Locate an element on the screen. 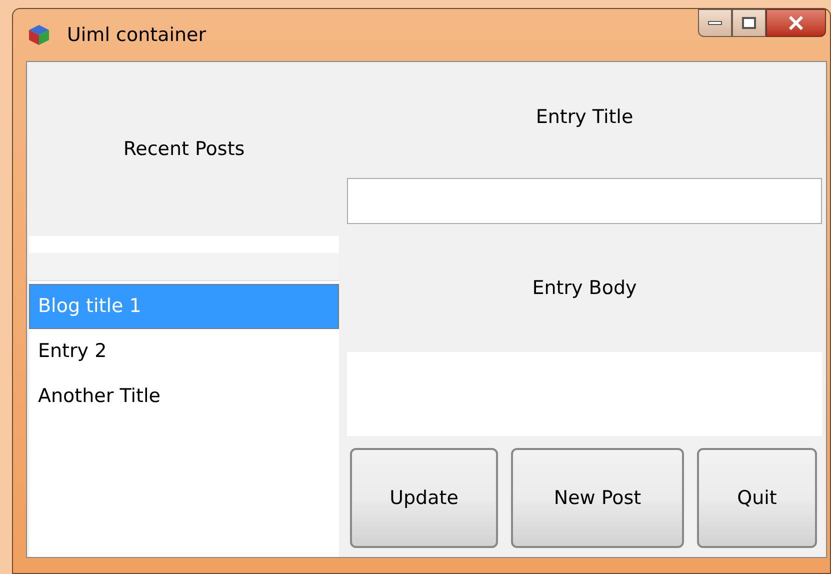 Image resolution: width=831 pixels, height=574 pixels. list-item: Entry 2 is located at coordinates (184, 351).